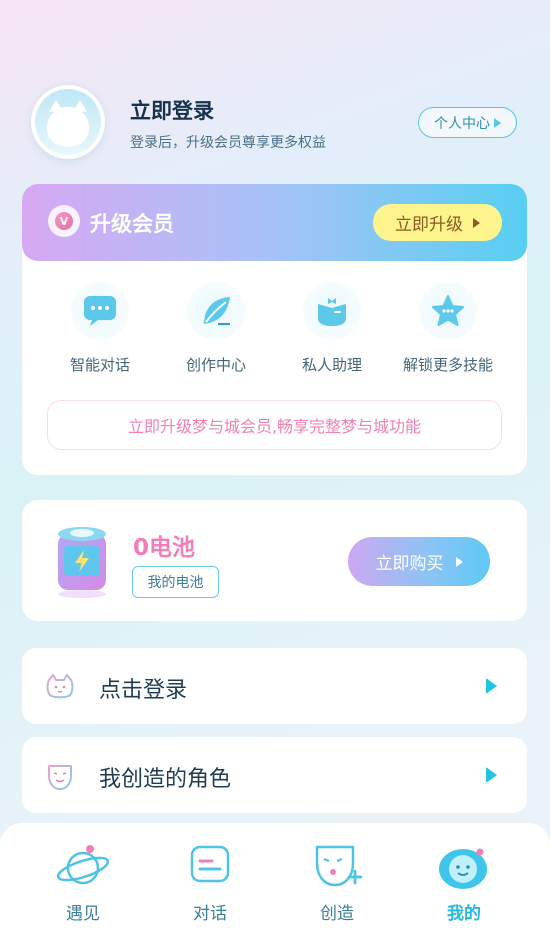 The width and height of the screenshot is (550, 929). Describe the element at coordinates (429, 225) in the screenshot. I see `upgrade-now-label: 立即升级` at that location.